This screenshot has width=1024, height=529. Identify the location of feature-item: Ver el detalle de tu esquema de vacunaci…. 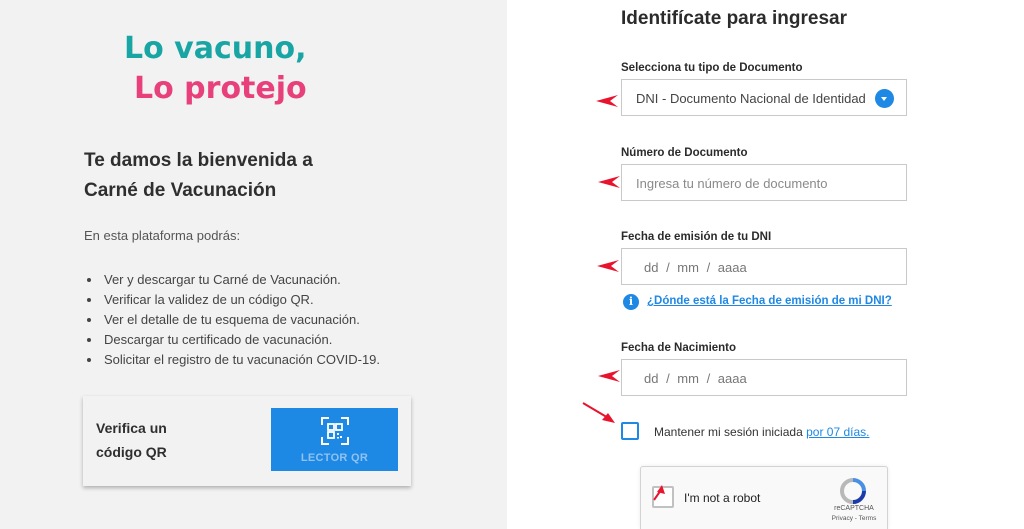
(241, 320).